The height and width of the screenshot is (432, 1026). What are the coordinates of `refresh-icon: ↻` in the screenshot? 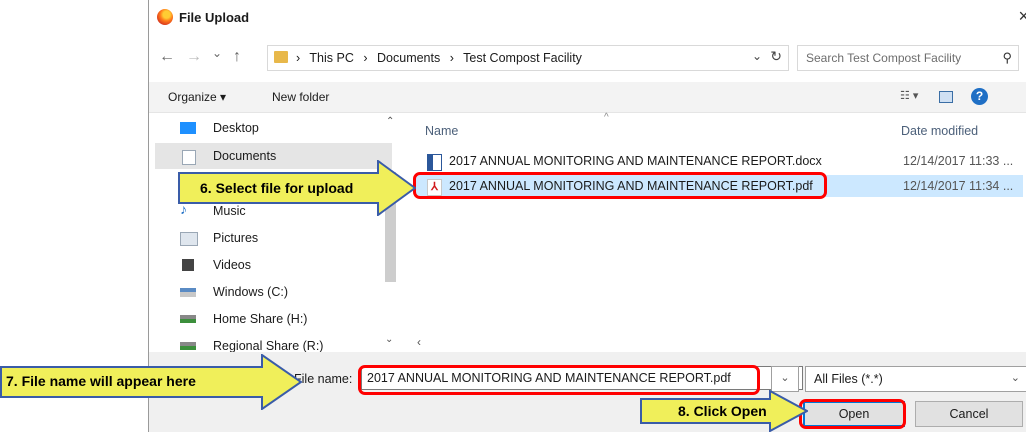 It's located at (776, 56).